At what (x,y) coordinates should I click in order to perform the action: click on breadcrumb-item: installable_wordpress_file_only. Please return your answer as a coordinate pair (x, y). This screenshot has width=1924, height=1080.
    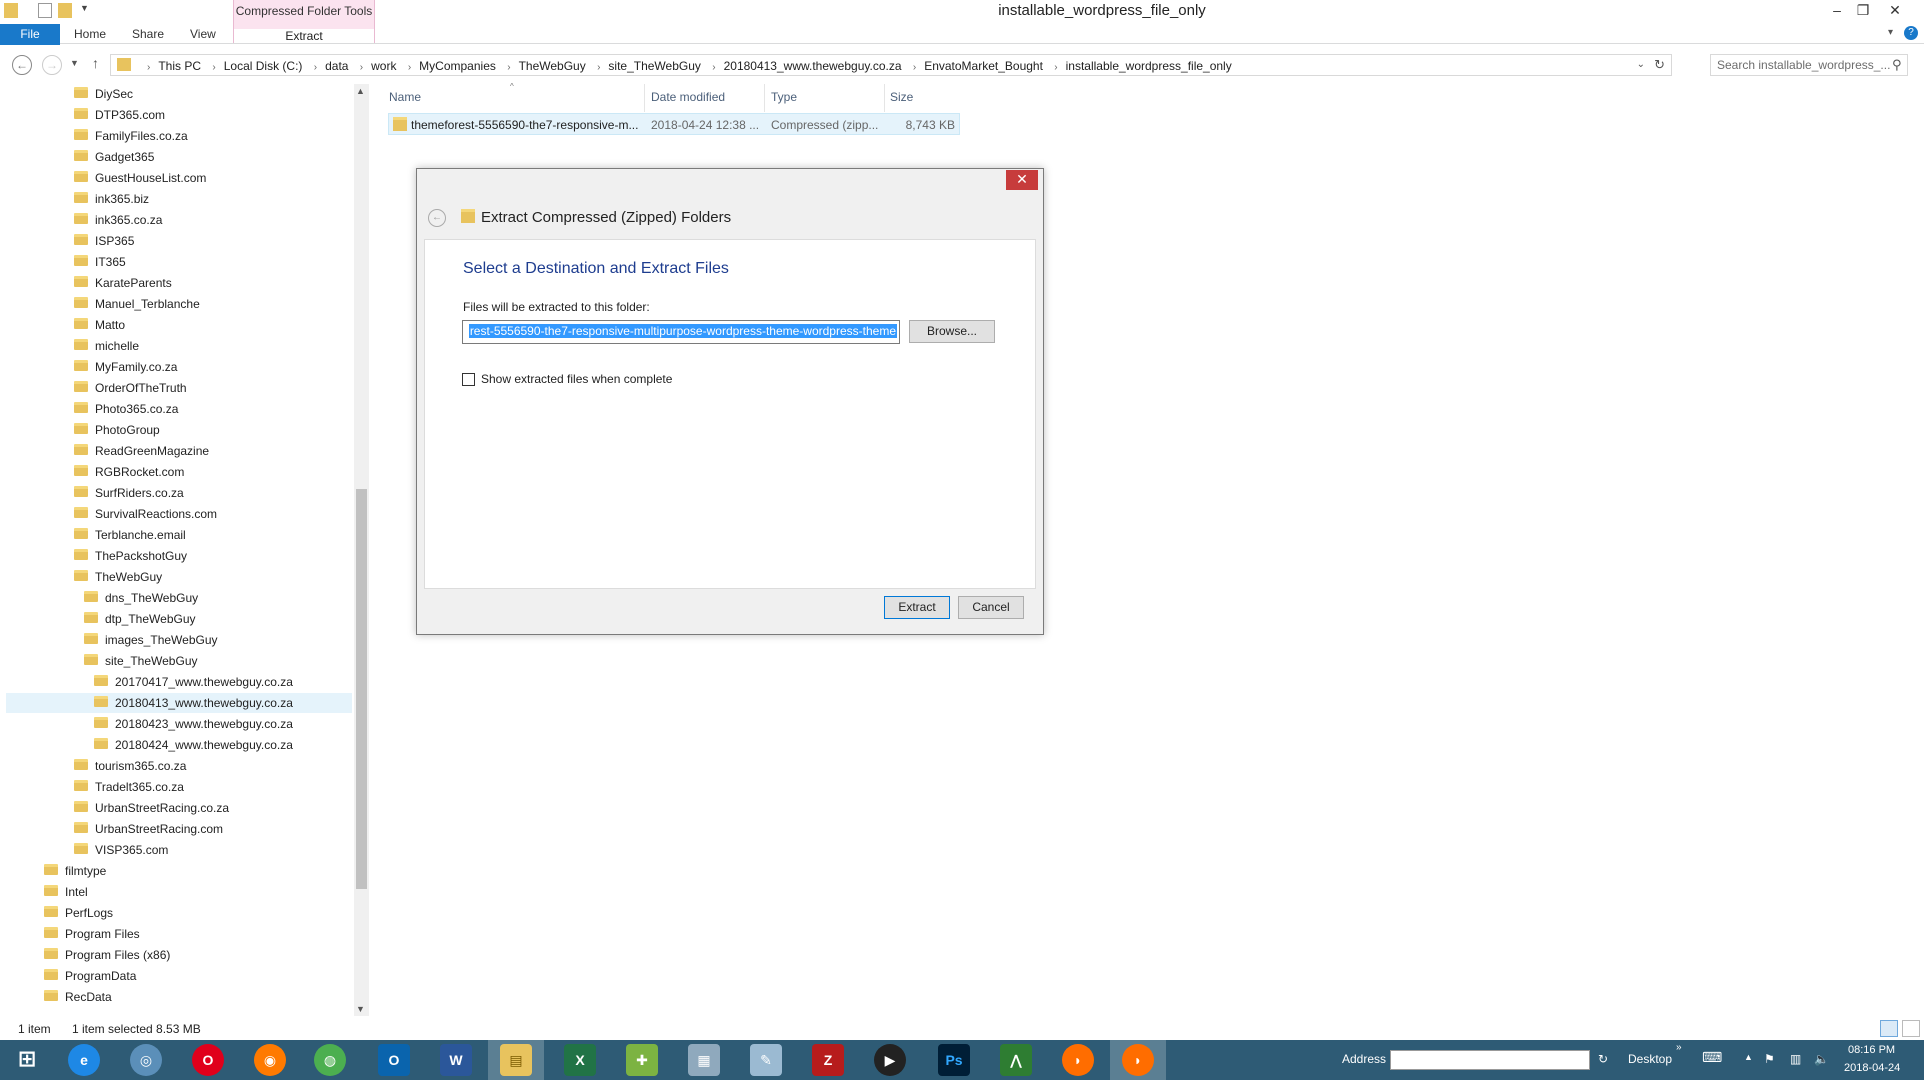
    Looking at the image, I should click on (1149, 66).